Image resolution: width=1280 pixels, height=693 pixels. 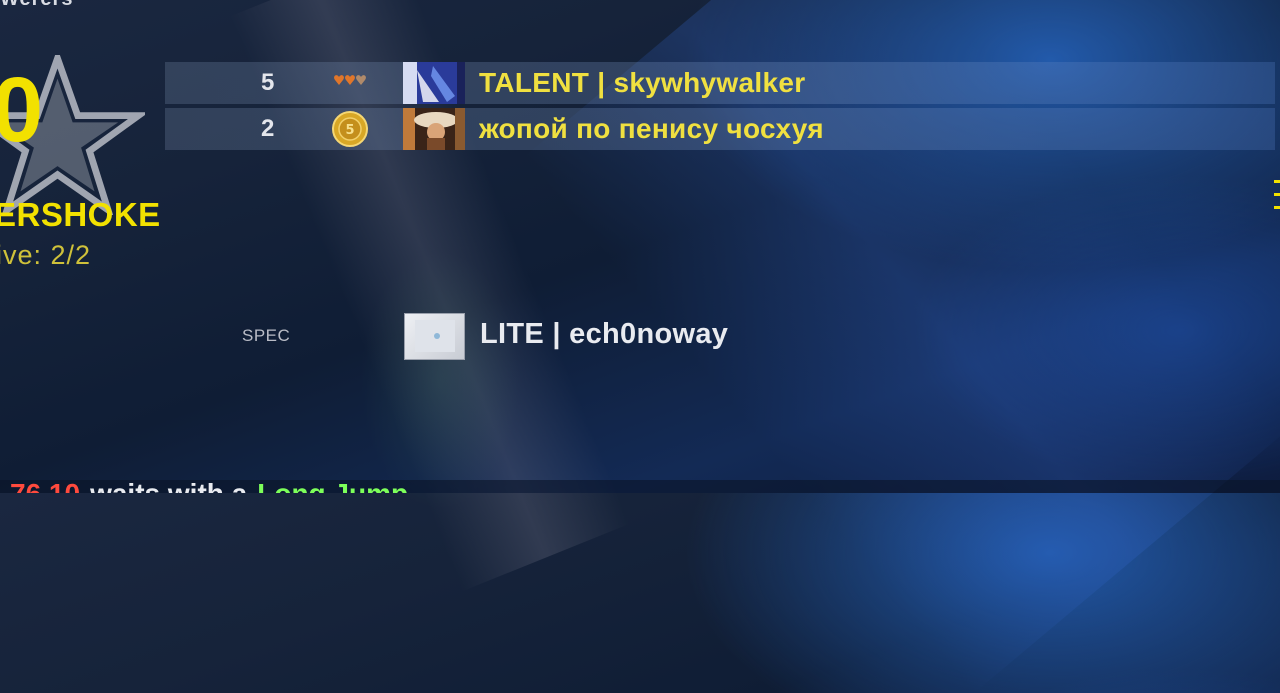 What do you see at coordinates (80, 214) in the screenshot?
I see `team-name: ERSHOKE` at bounding box center [80, 214].